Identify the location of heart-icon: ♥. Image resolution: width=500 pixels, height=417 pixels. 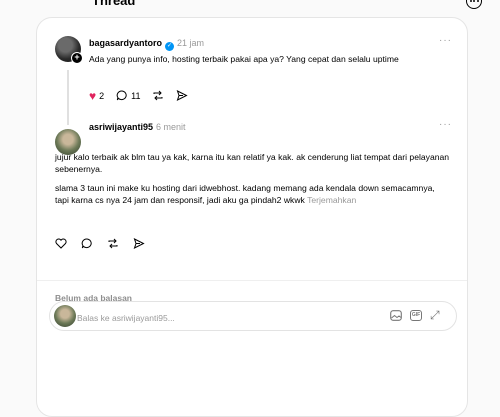
(93, 95).